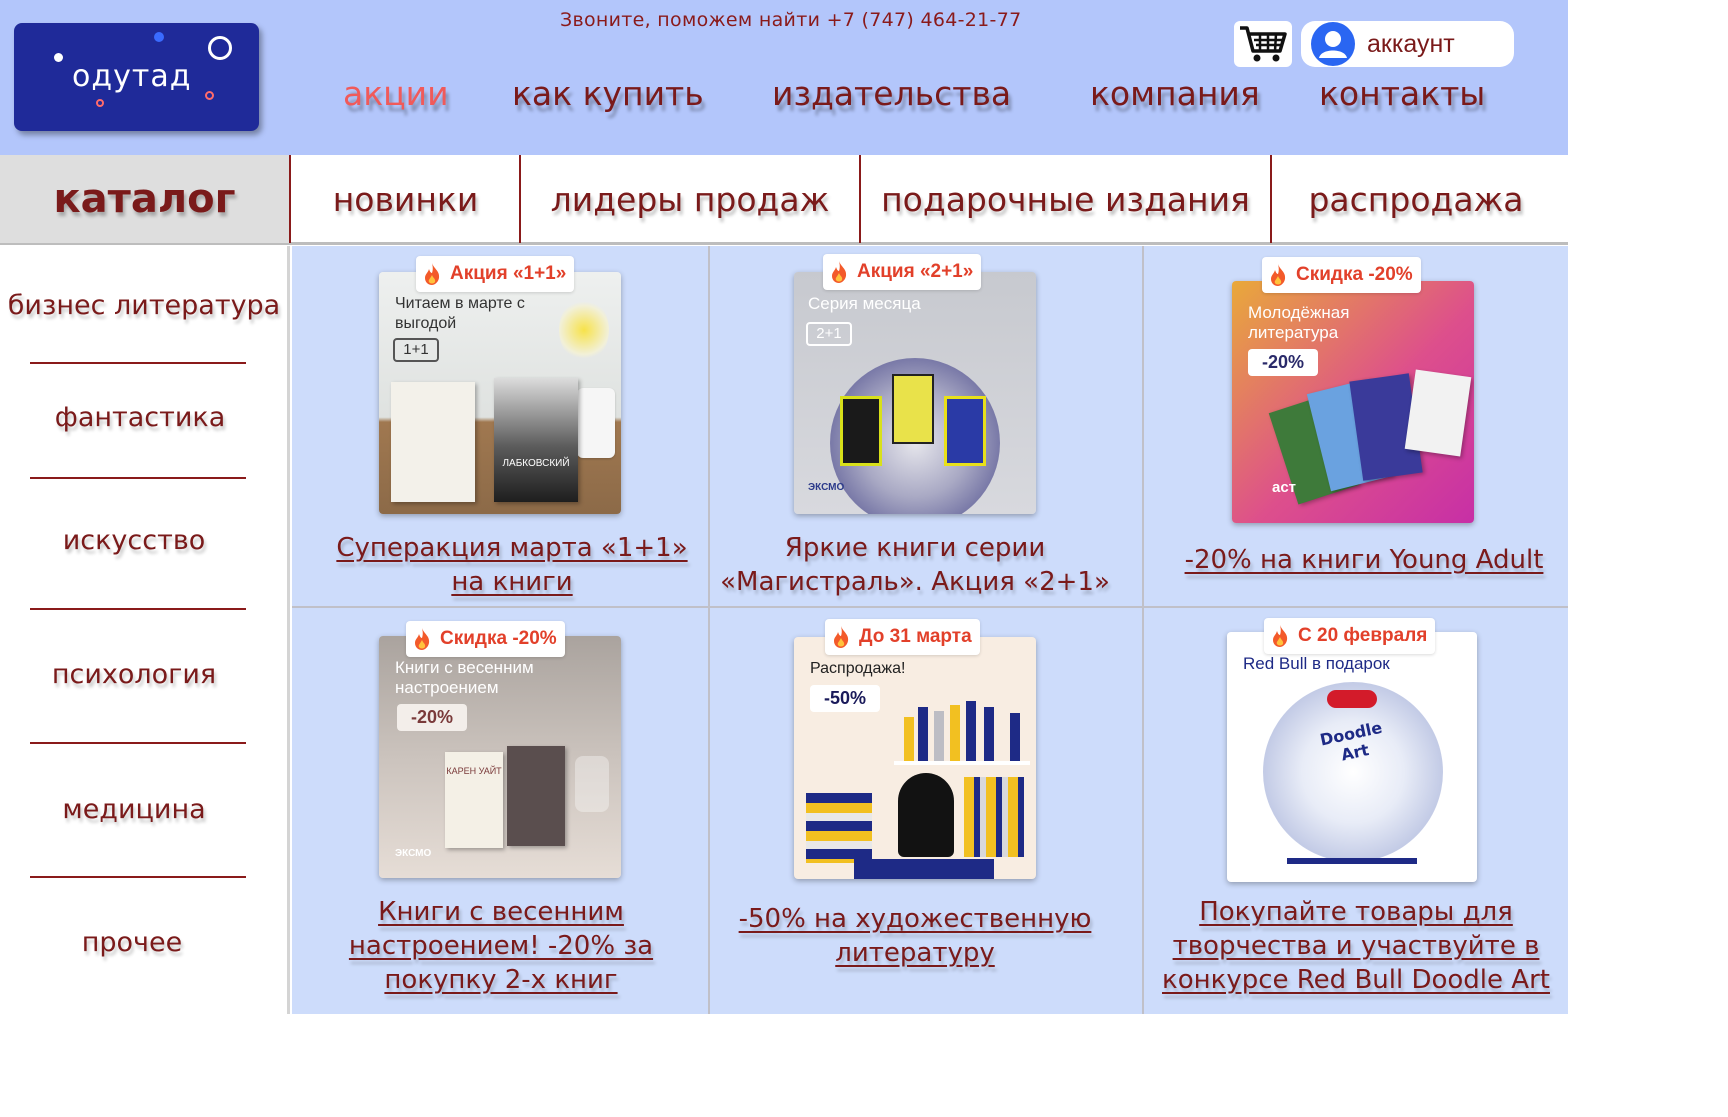  Describe the element at coordinates (405, 199) in the screenshot. I see `tab-new: новинки` at that location.